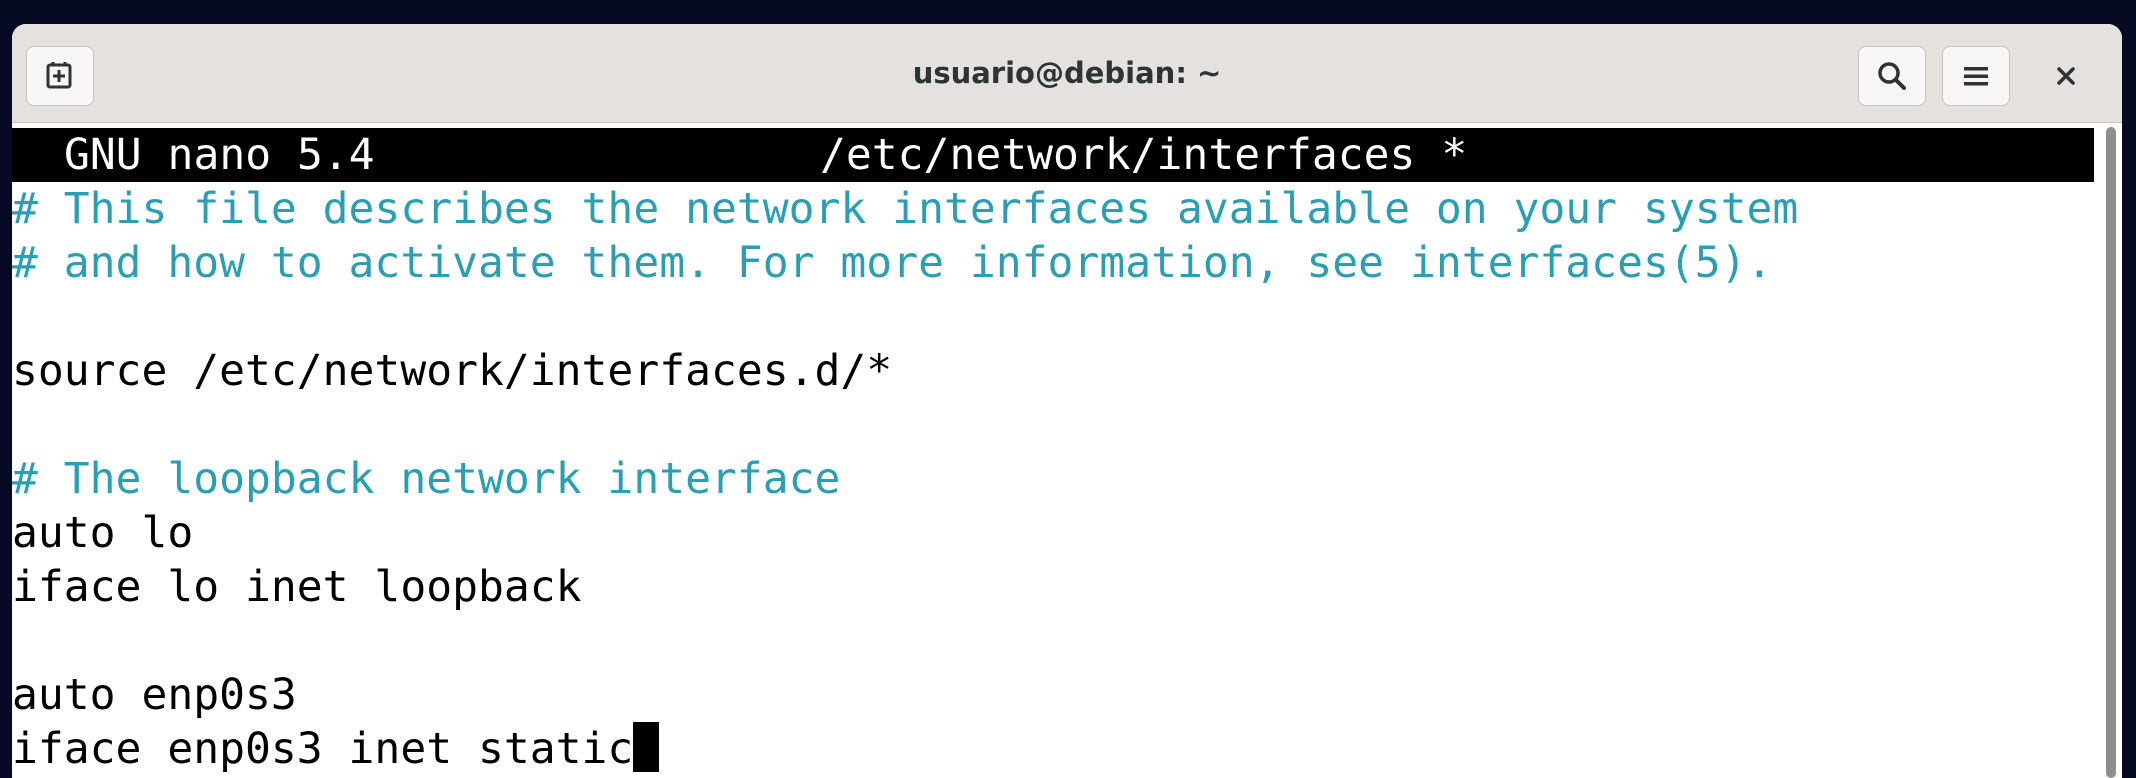 This screenshot has height=778, width=2136. What do you see at coordinates (154, 695) in the screenshot?
I see `editor-line: auto enp0s3` at bounding box center [154, 695].